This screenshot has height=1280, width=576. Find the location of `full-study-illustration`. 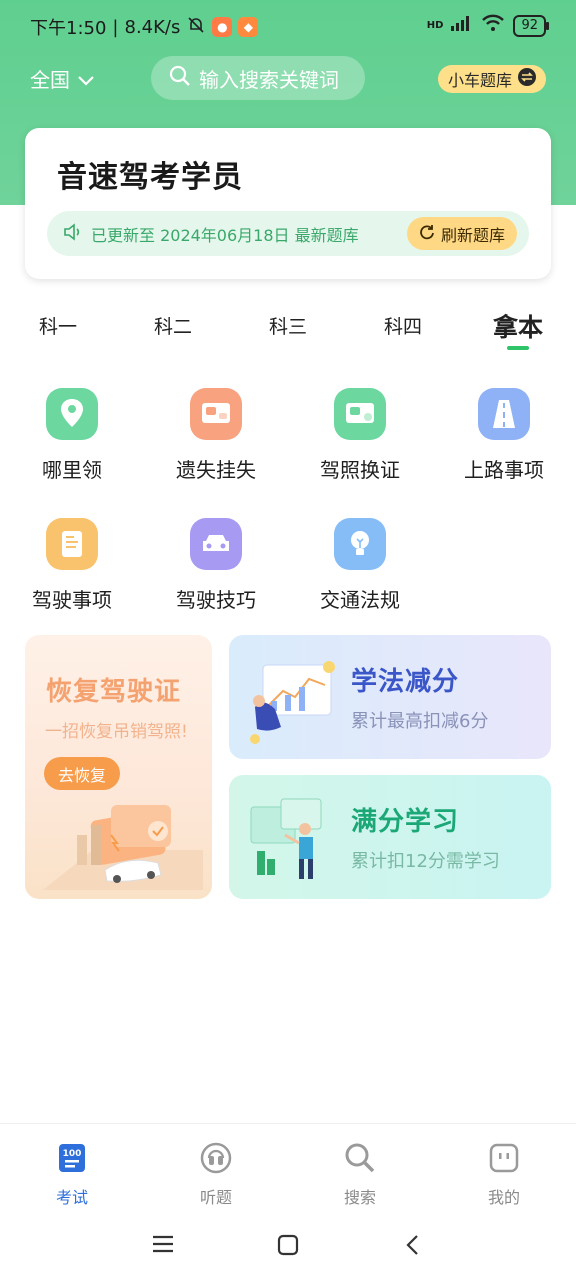

full-study-illustration is located at coordinates (286, 838).